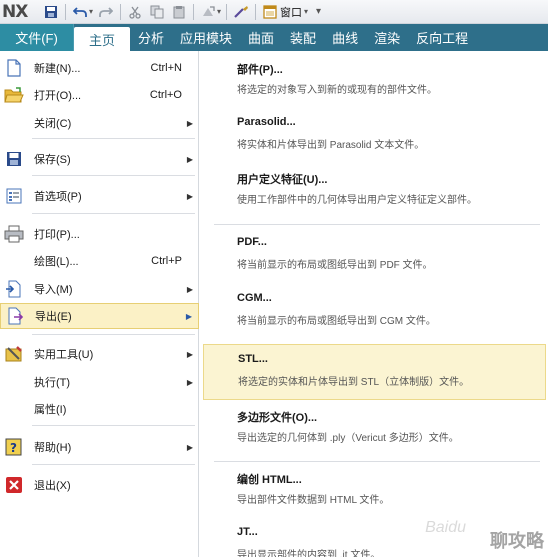 This screenshot has height=557, width=548. I want to click on menu-item-import: 导入(M) ▶, so click(99, 289).